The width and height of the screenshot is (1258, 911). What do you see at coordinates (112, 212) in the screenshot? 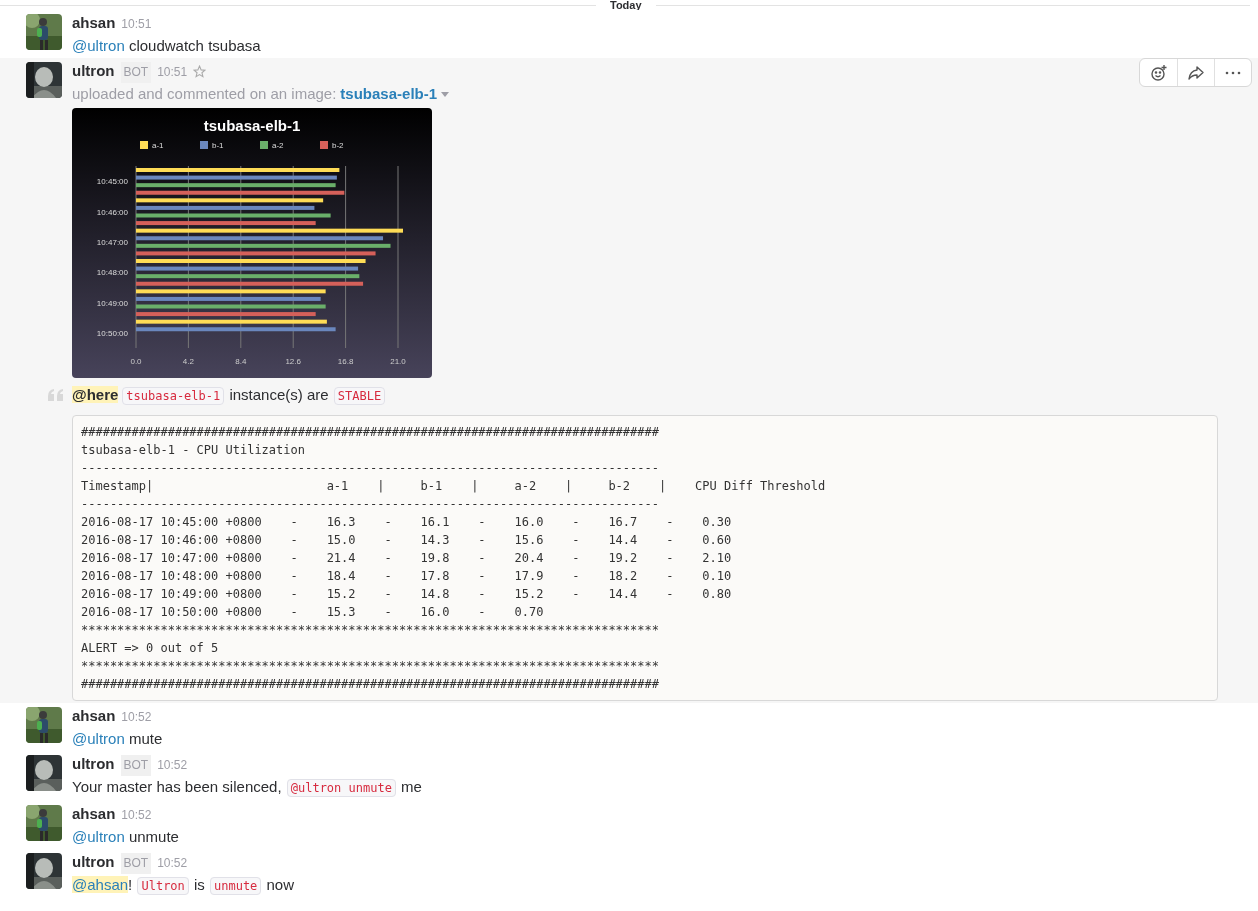
I see `axis-tick-label: 10:46:00` at bounding box center [112, 212].